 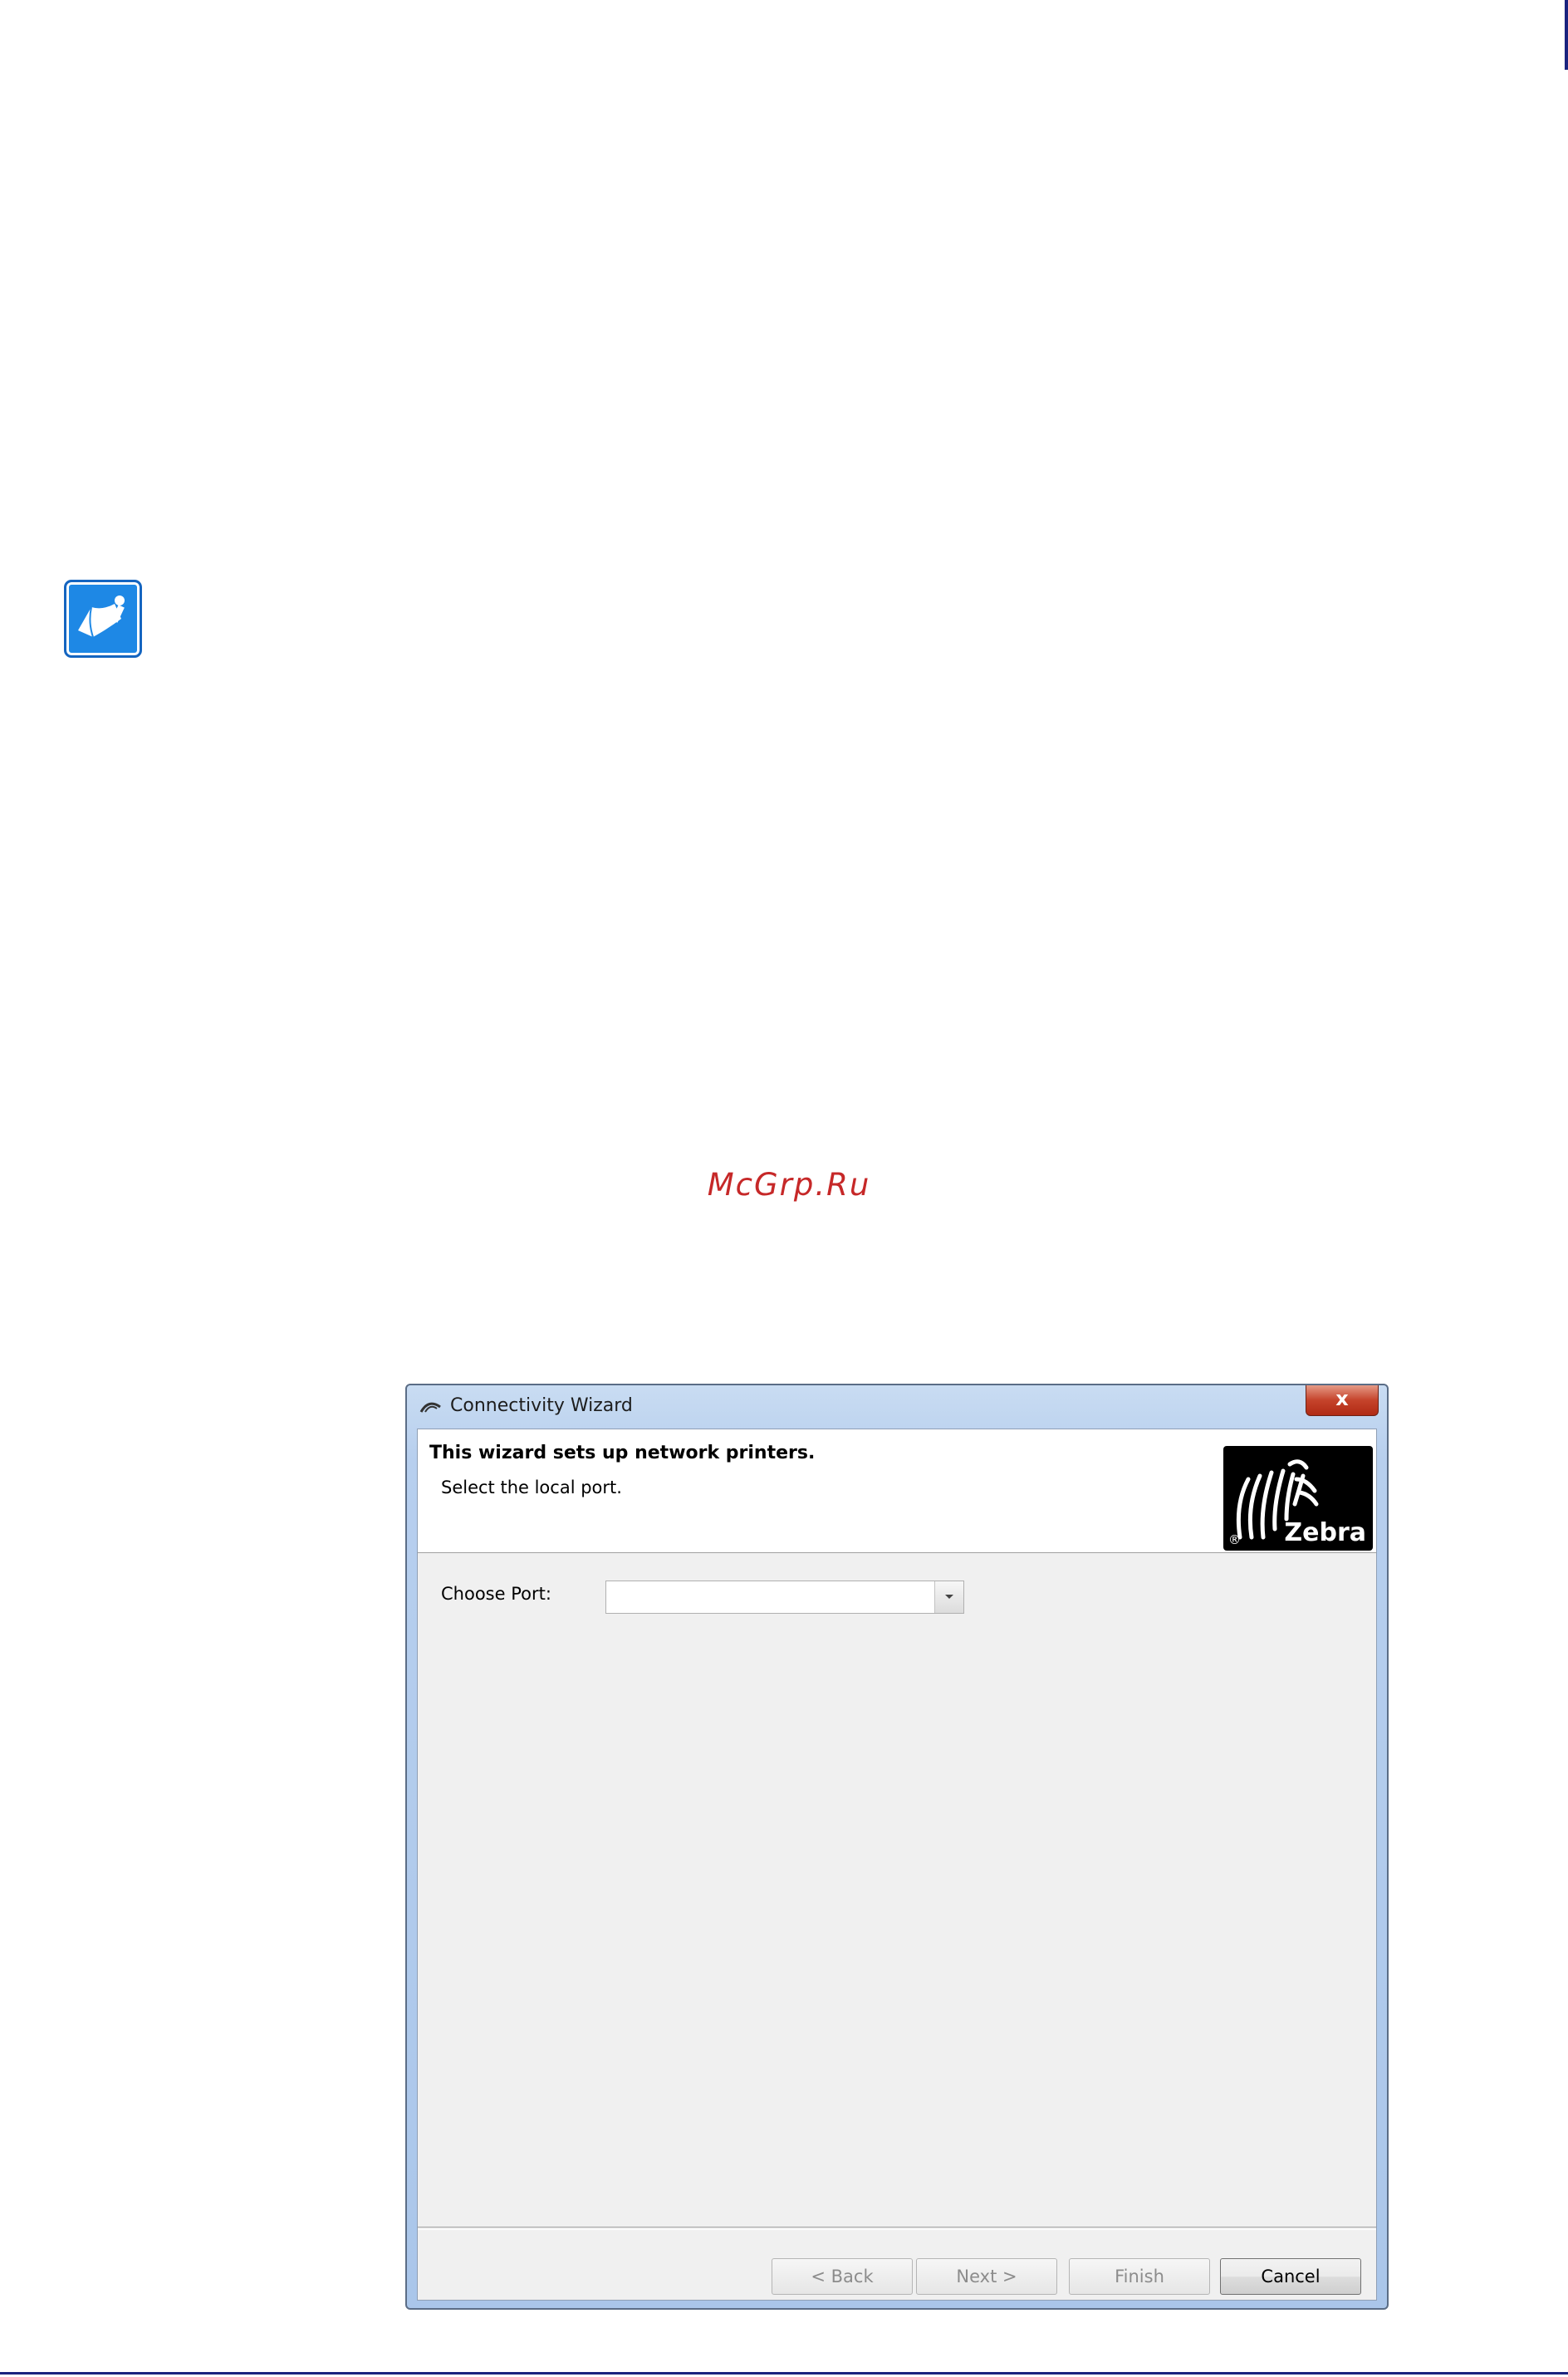 I want to click on chevron-down-icon, so click(x=949, y=1597).